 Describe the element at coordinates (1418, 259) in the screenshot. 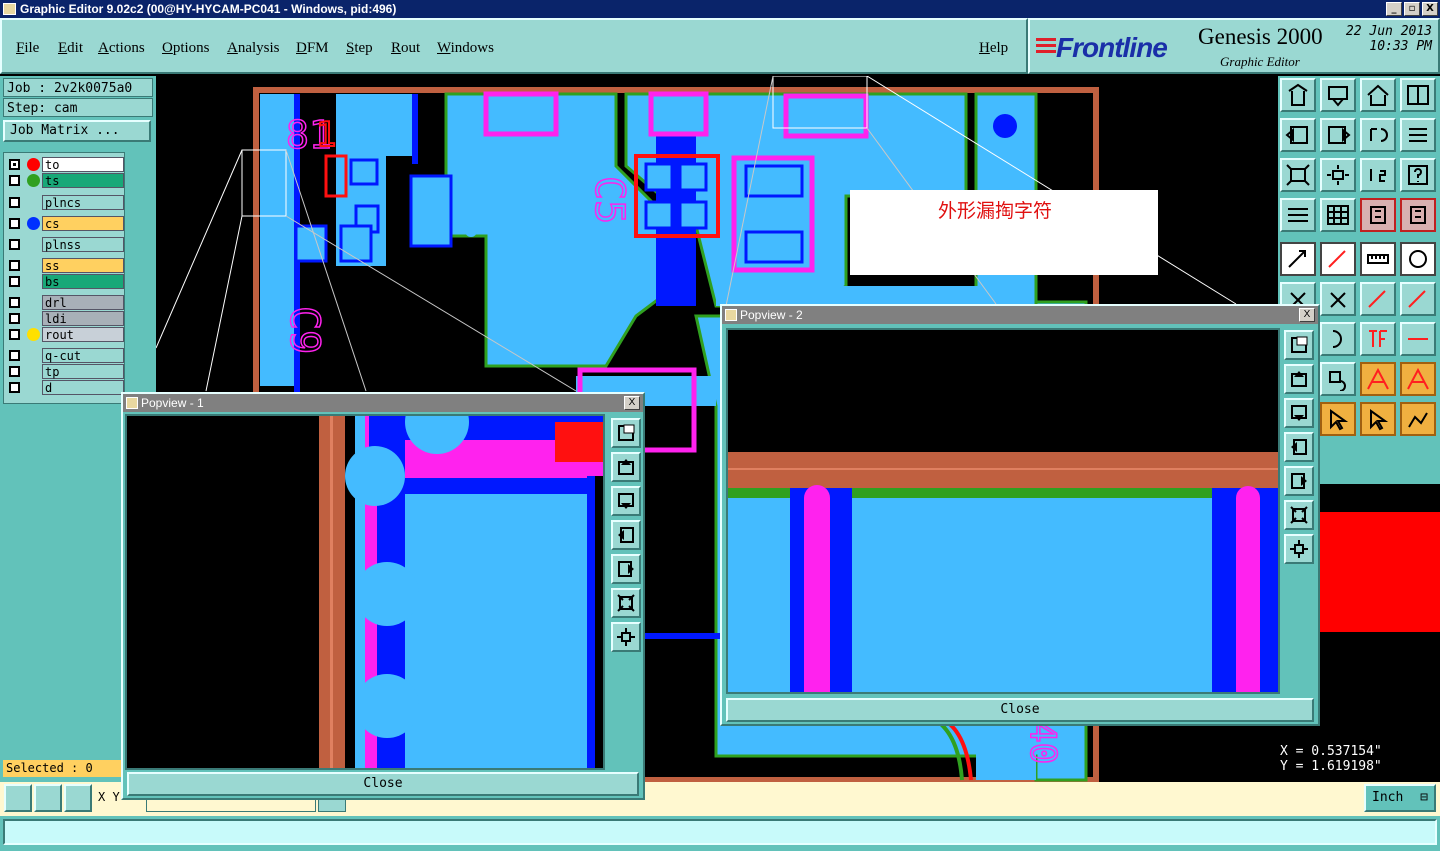

I see `pad-icon` at that location.